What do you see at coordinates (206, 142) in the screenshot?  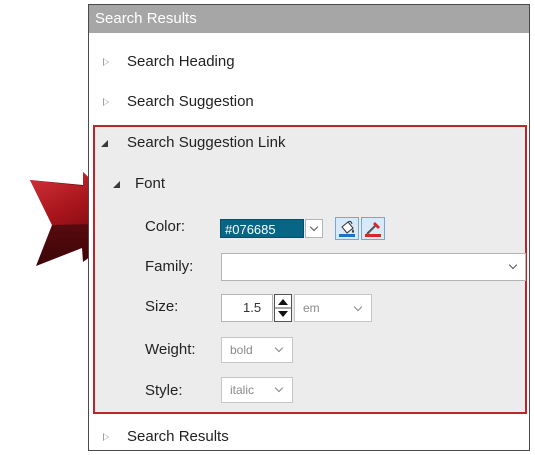 I see `tree-item-label: Search Suggestion Link` at bounding box center [206, 142].